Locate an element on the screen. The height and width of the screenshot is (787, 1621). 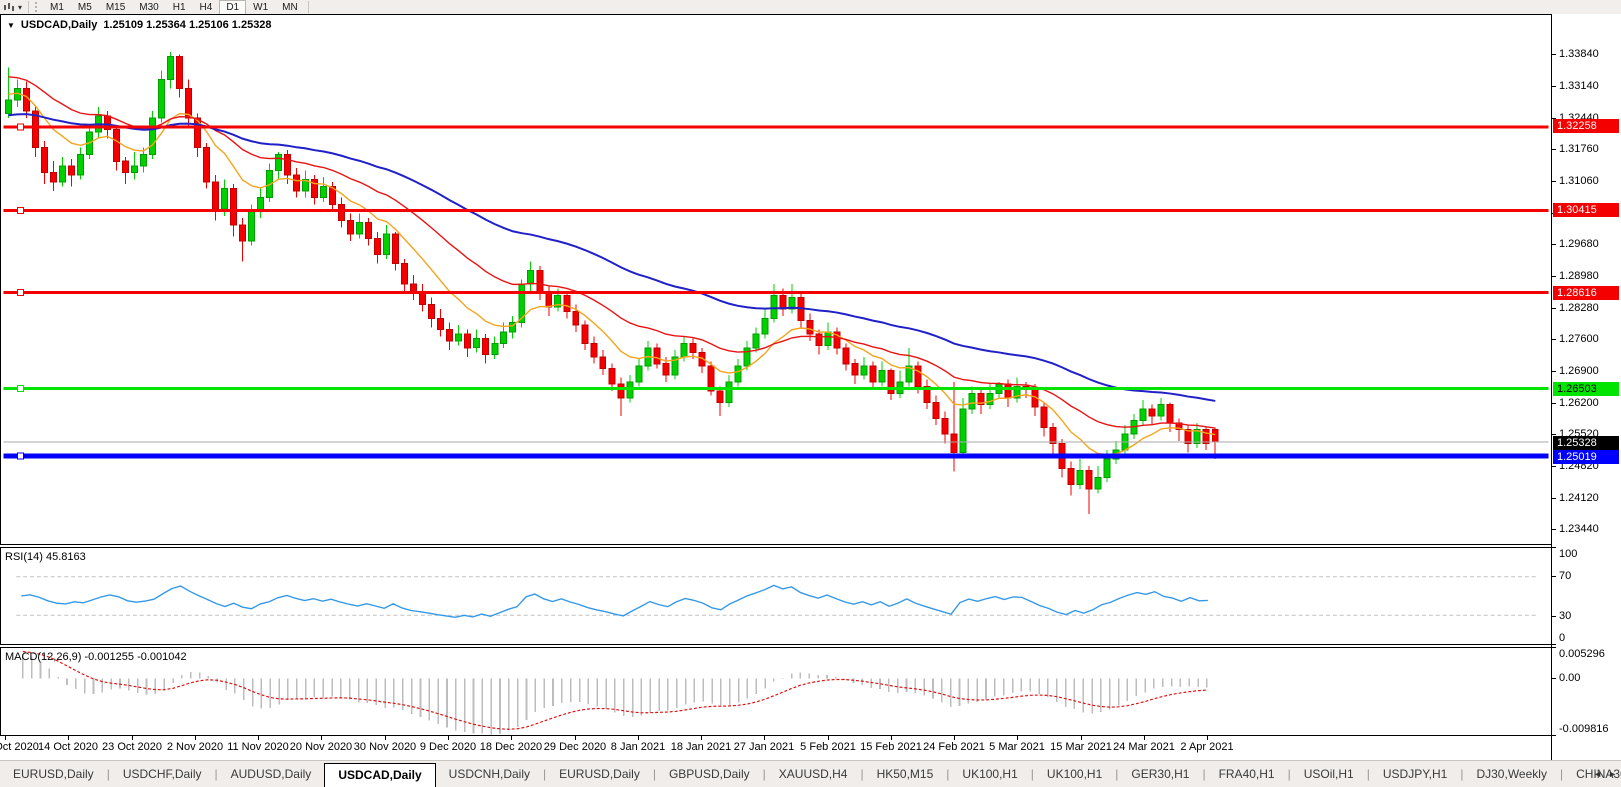
macd-panel is located at coordinates (775, 691).